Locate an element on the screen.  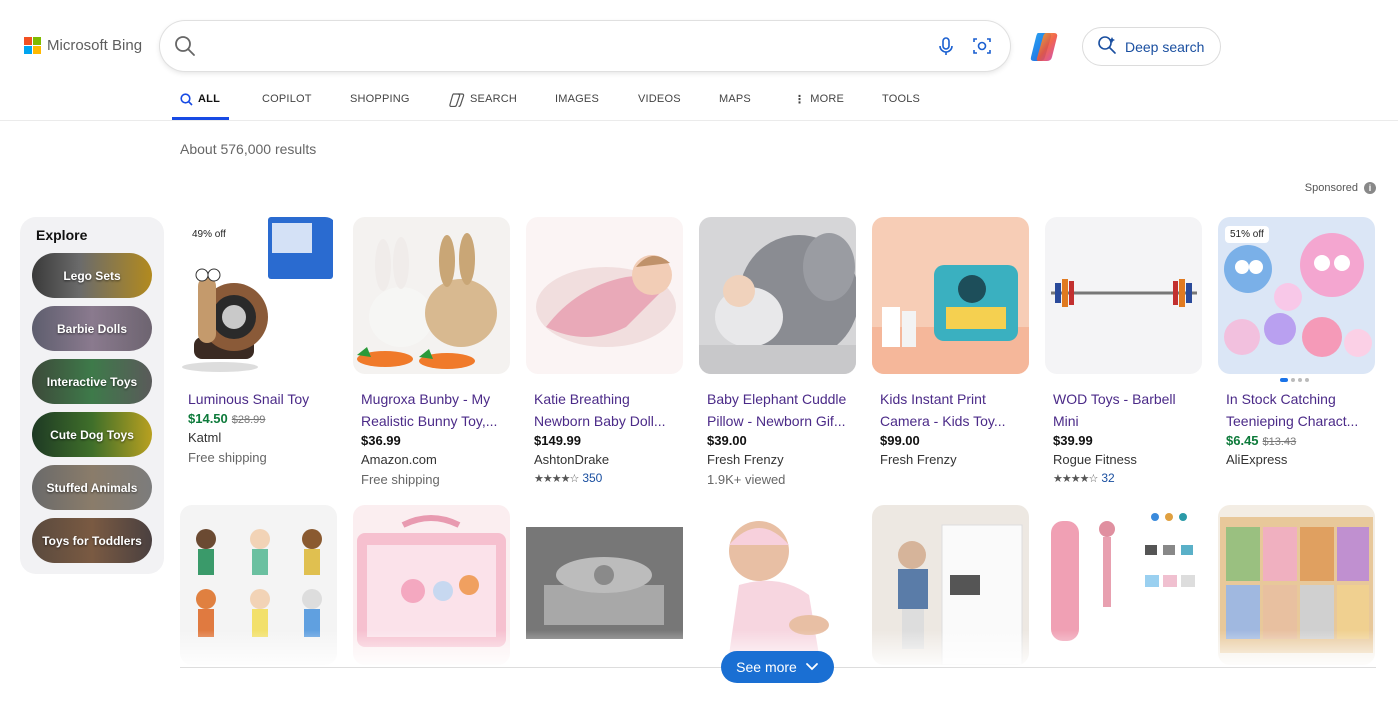
tab-maps: MAPS is located at coordinates (740, 104).